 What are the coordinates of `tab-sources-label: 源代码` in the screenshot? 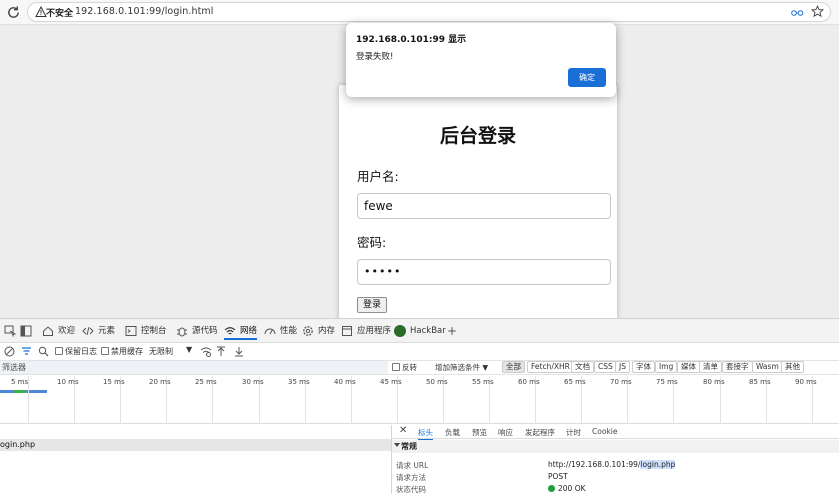 It's located at (205, 331).